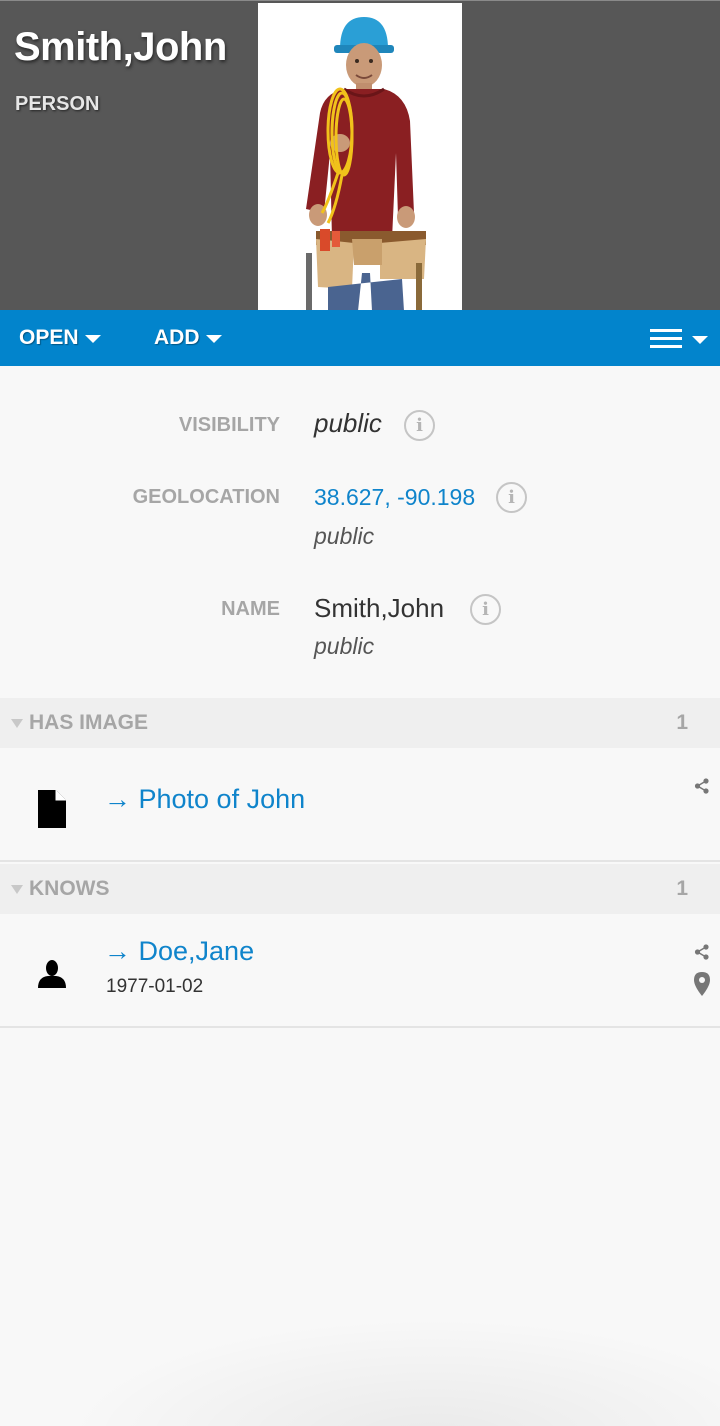 Image resolution: width=720 pixels, height=1426 pixels. What do you see at coordinates (179, 951) in the screenshot?
I see `related-link: → Doe,Jane` at bounding box center [179, 951].